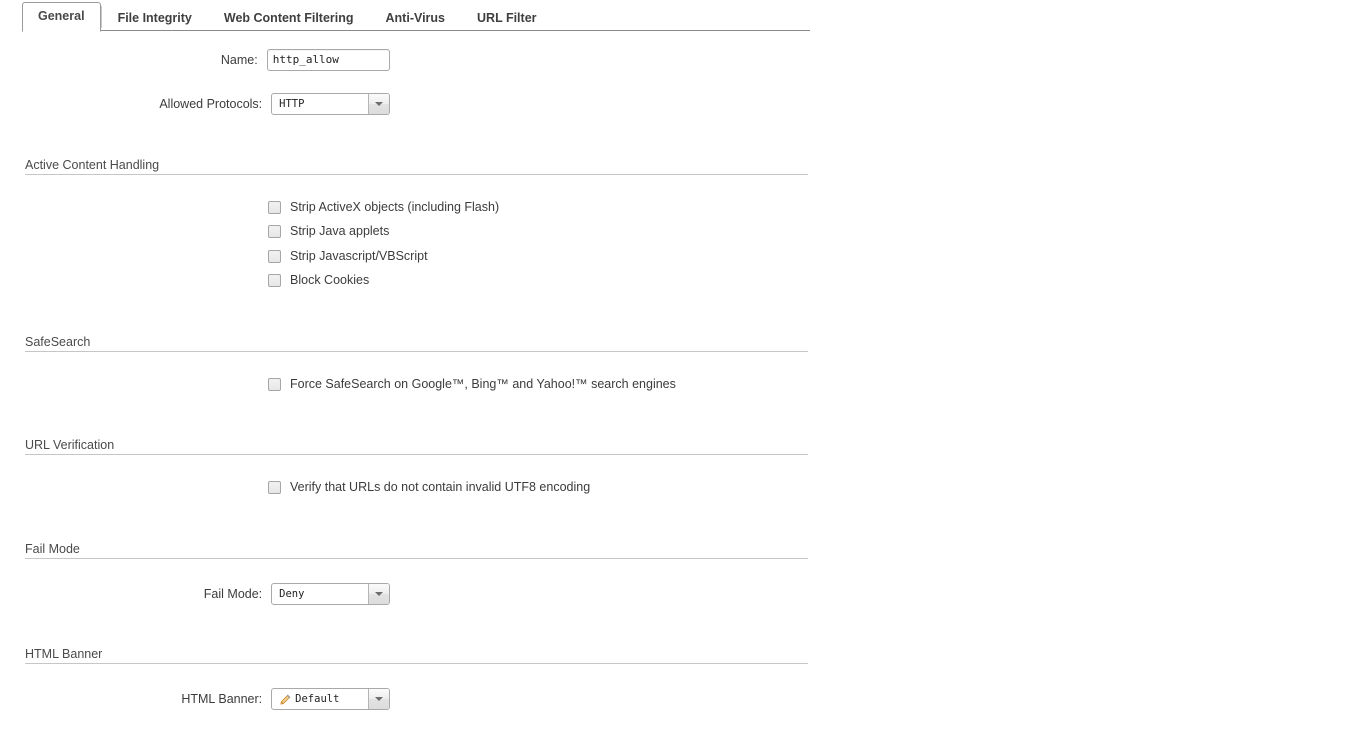  I want to click on tab-url-filter-label: URL Filter, so click(507, 18).